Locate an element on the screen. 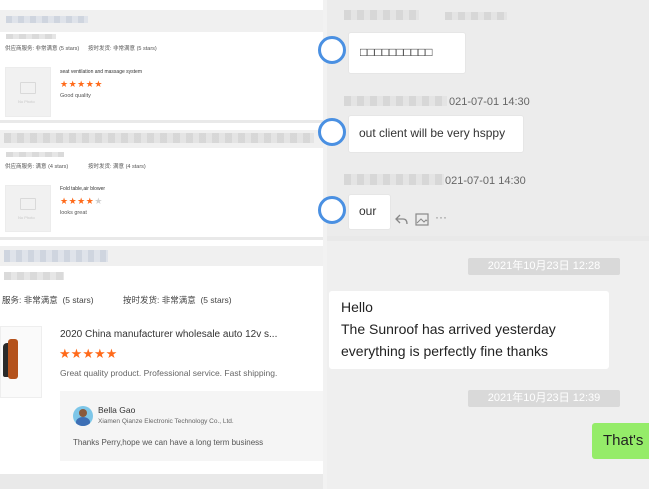  date-stamp: 2021年10月23日 12:28 is located at coordinates (544, 266).